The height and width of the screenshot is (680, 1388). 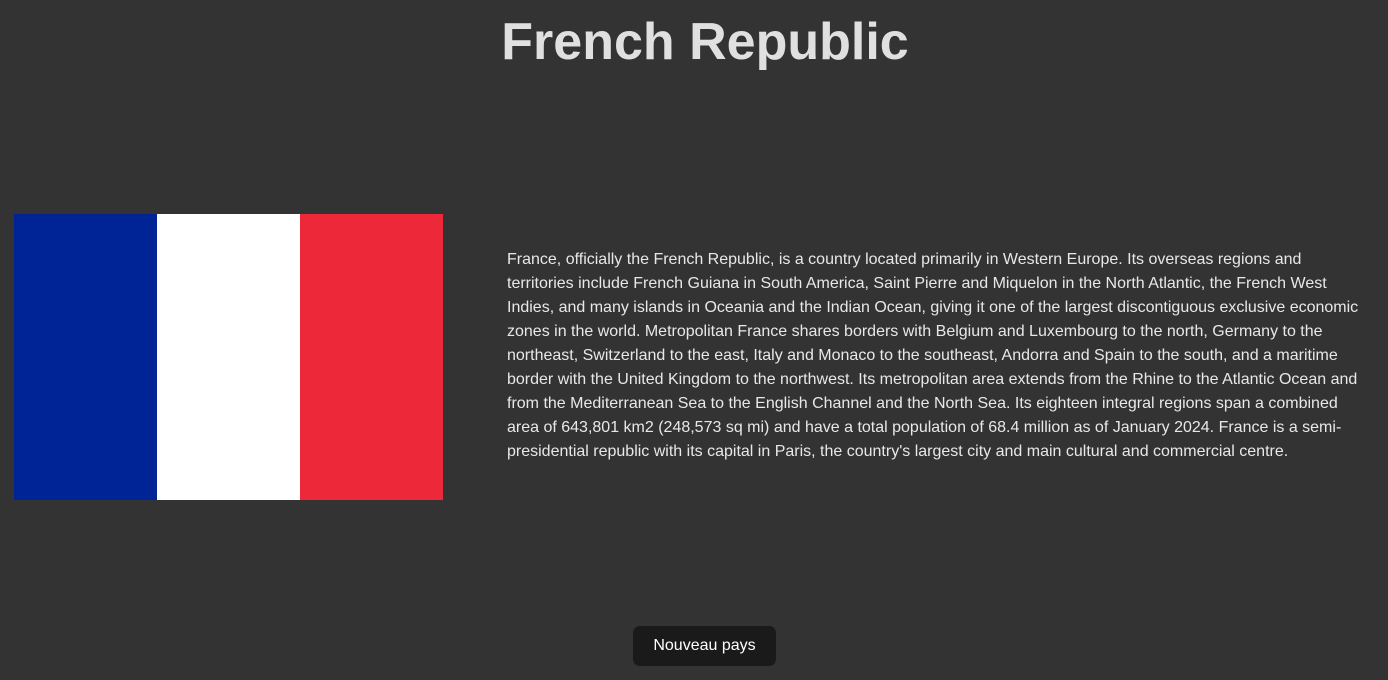 I want to click on country-flag, so click(x=228, y=357).